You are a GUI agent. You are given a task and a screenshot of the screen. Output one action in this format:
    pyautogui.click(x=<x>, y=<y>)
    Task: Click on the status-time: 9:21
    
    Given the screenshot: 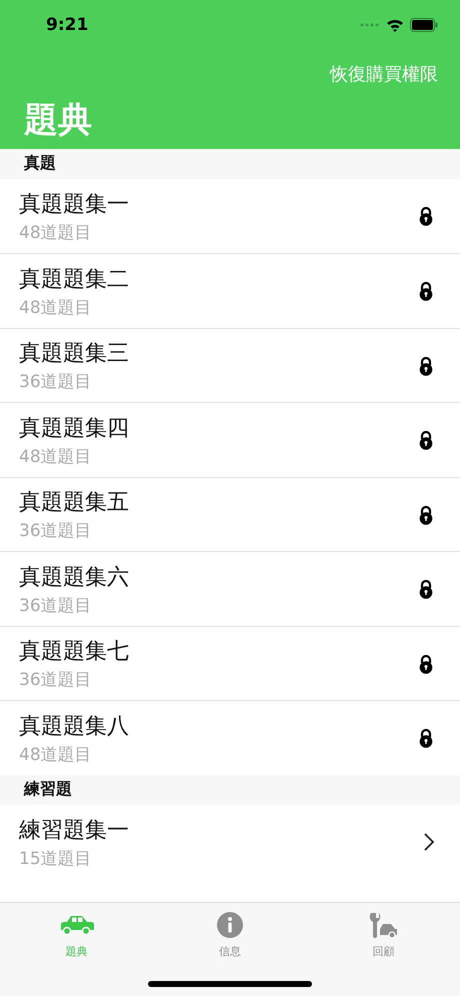 What is the action you would take?
    pyautogui.click(x=67, y=25)
    